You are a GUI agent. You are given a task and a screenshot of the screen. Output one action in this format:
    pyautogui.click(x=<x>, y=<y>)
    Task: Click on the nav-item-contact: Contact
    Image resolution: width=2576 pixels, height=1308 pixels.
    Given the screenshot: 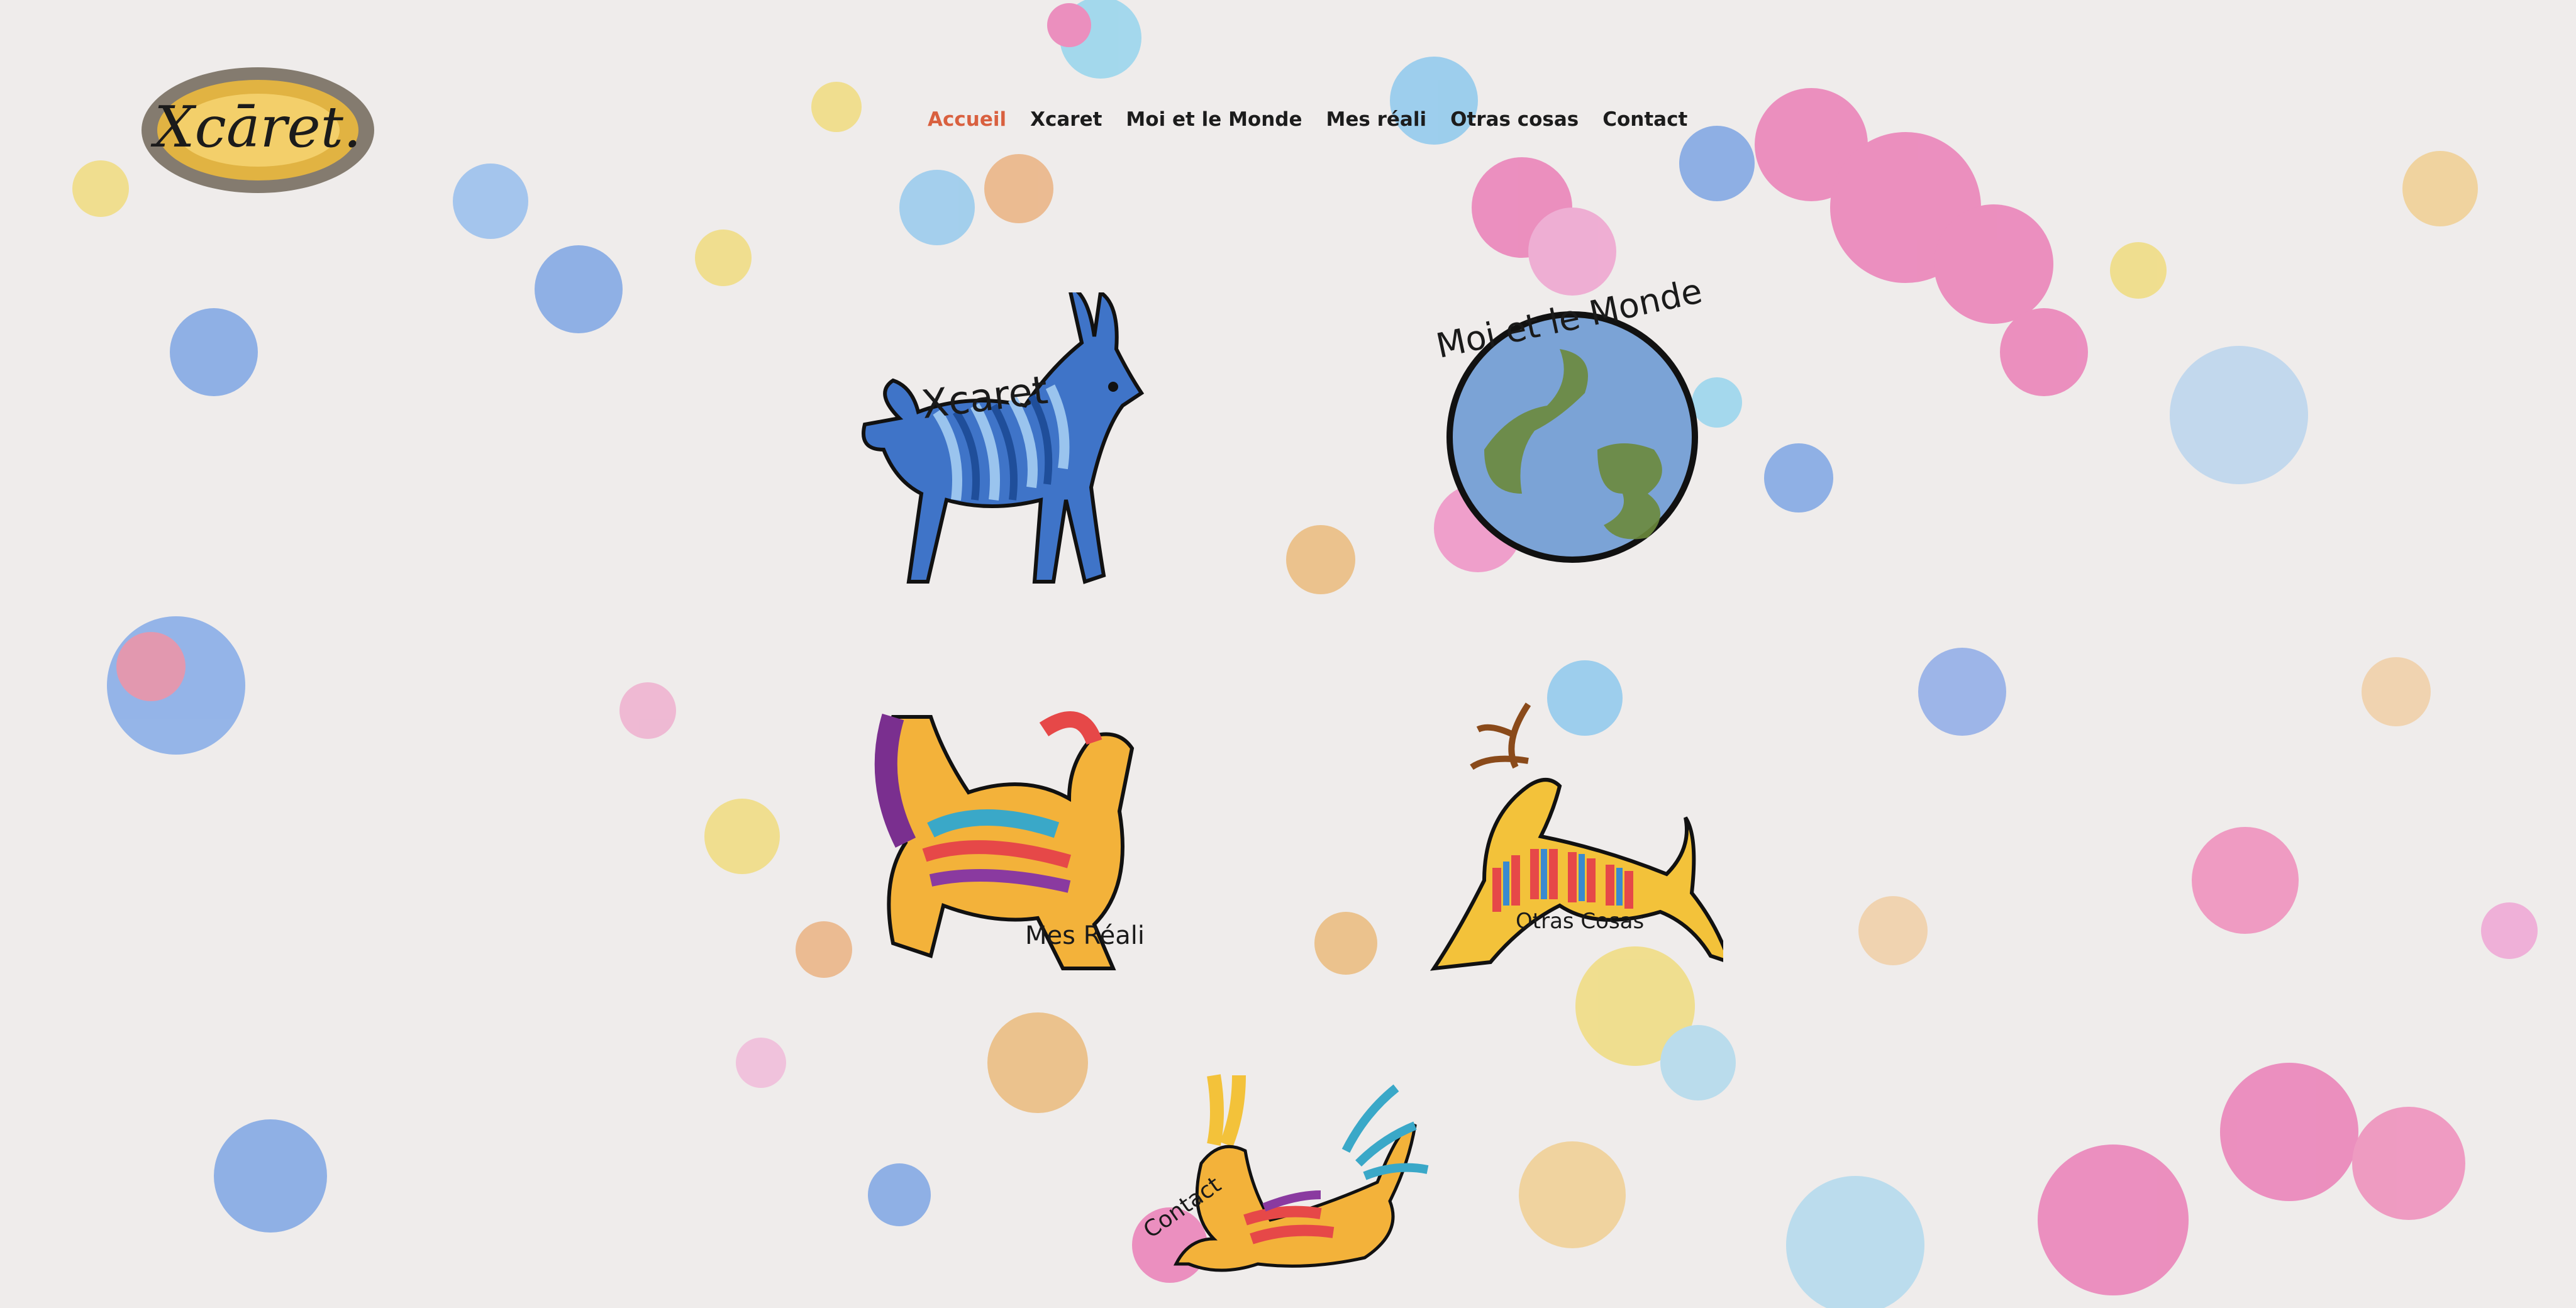 What is the action you would take?
    pyautogui.click(x=1644, y=119)
    